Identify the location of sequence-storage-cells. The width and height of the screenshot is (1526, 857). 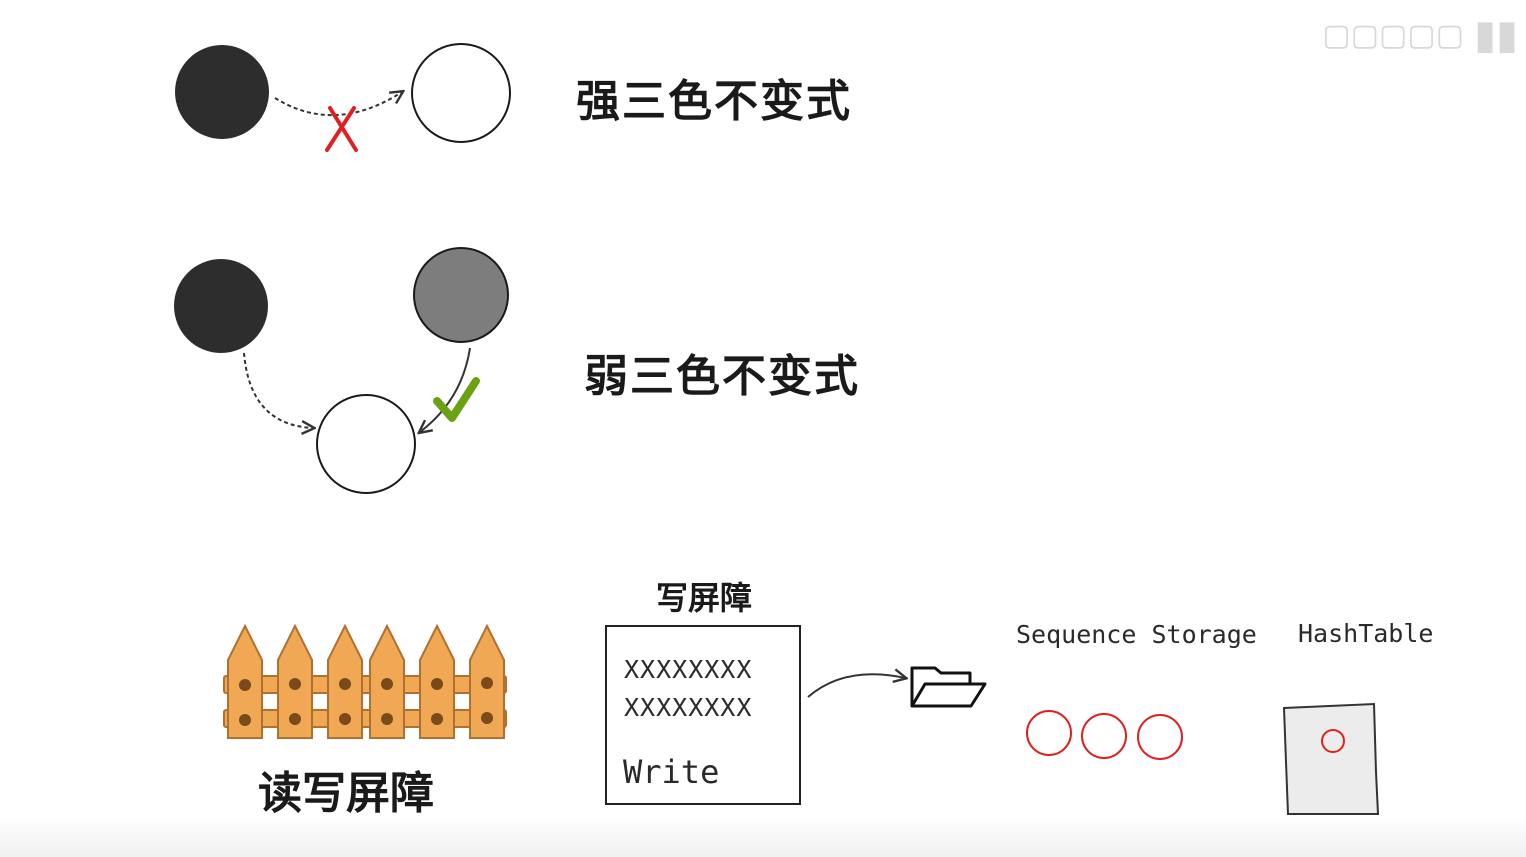
(1104, 735).